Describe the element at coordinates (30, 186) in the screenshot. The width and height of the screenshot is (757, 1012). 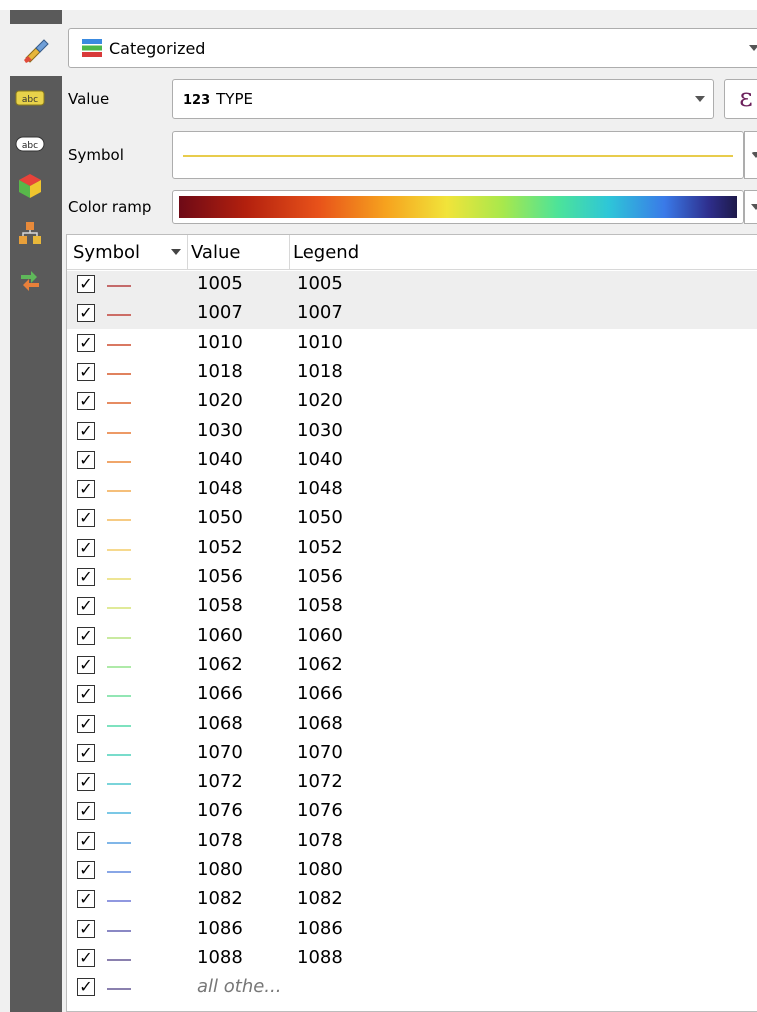
I see `3d-box-icon` at that location.